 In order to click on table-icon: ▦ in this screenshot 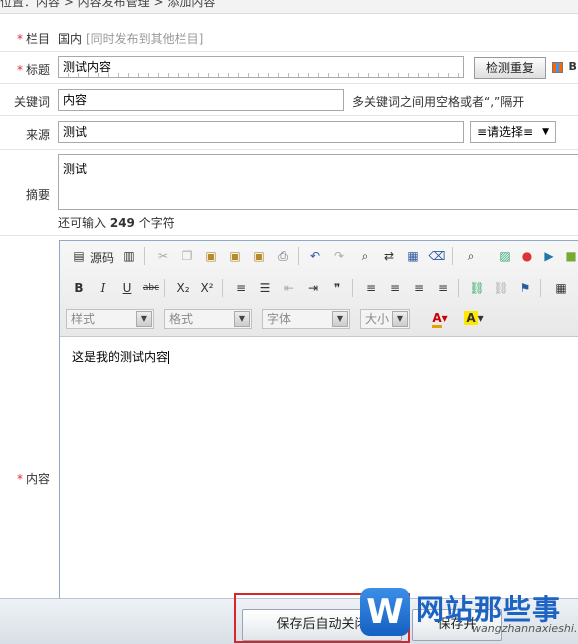, I will do `click(561, 288)`.